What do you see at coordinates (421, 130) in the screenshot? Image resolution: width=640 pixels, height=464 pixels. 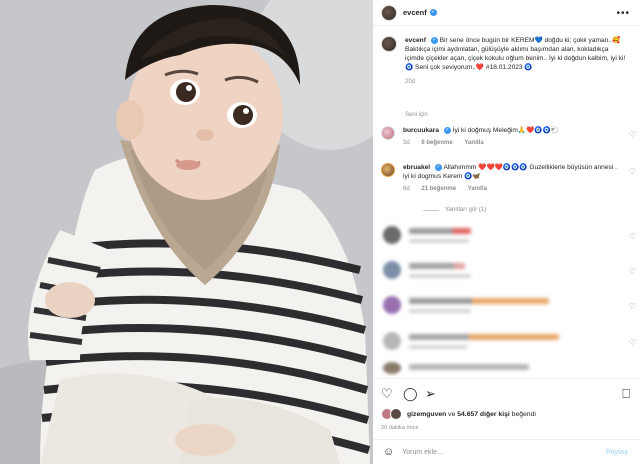 I see `comment-username: burcuukara` at bounding box center [421, 130].